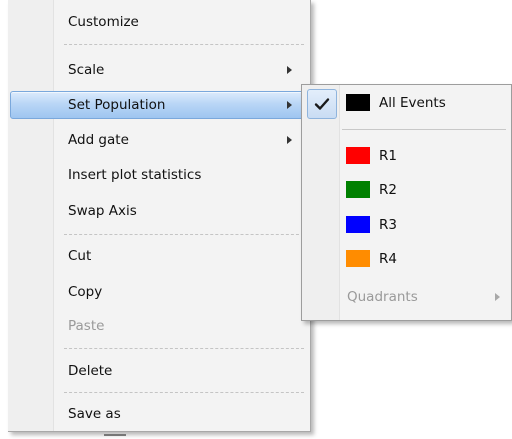  What do you see at coordinates (90, 371) in the screenshot?
I see `menu-item-label: Delete` at bounding box center [90, 371].